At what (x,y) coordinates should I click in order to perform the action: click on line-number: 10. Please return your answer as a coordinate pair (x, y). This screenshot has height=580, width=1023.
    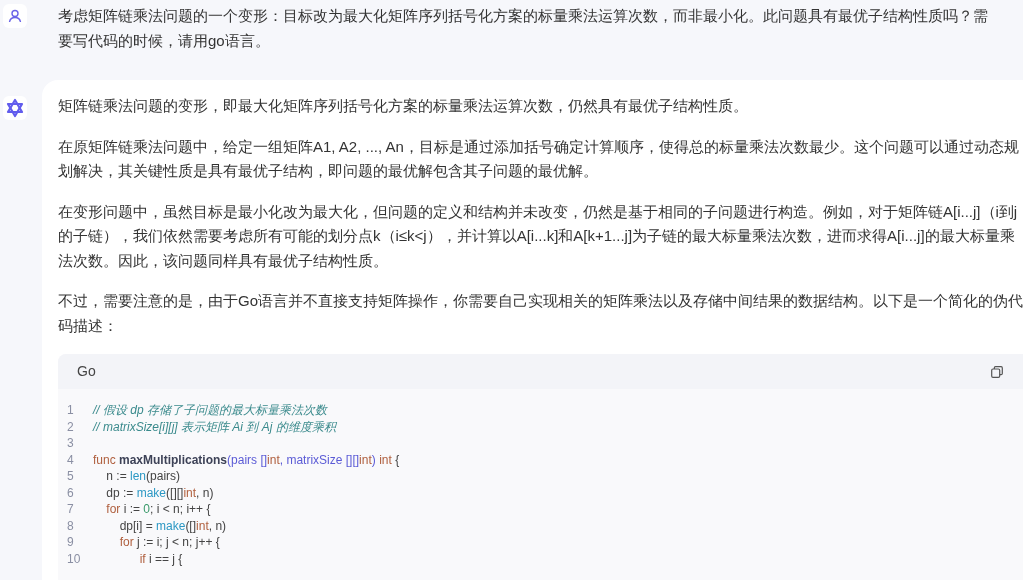
    Looking at the image, I should click on (74, 559).